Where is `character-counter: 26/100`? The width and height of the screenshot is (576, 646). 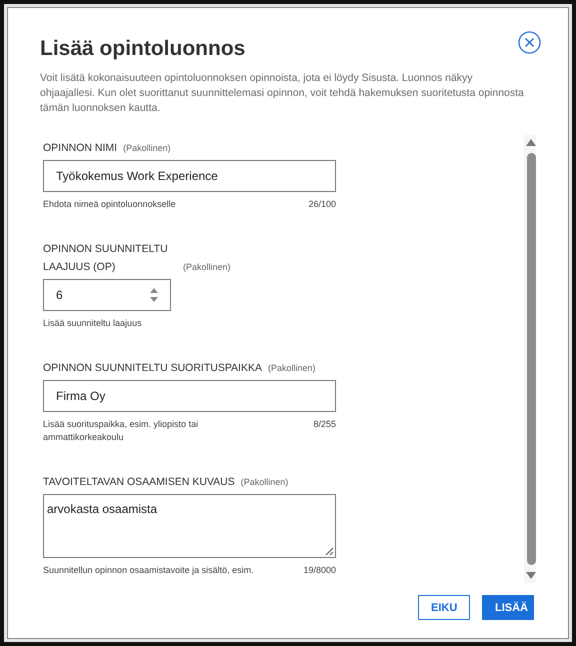
character-counter: 26/100 is located at coordinates (322, 204).